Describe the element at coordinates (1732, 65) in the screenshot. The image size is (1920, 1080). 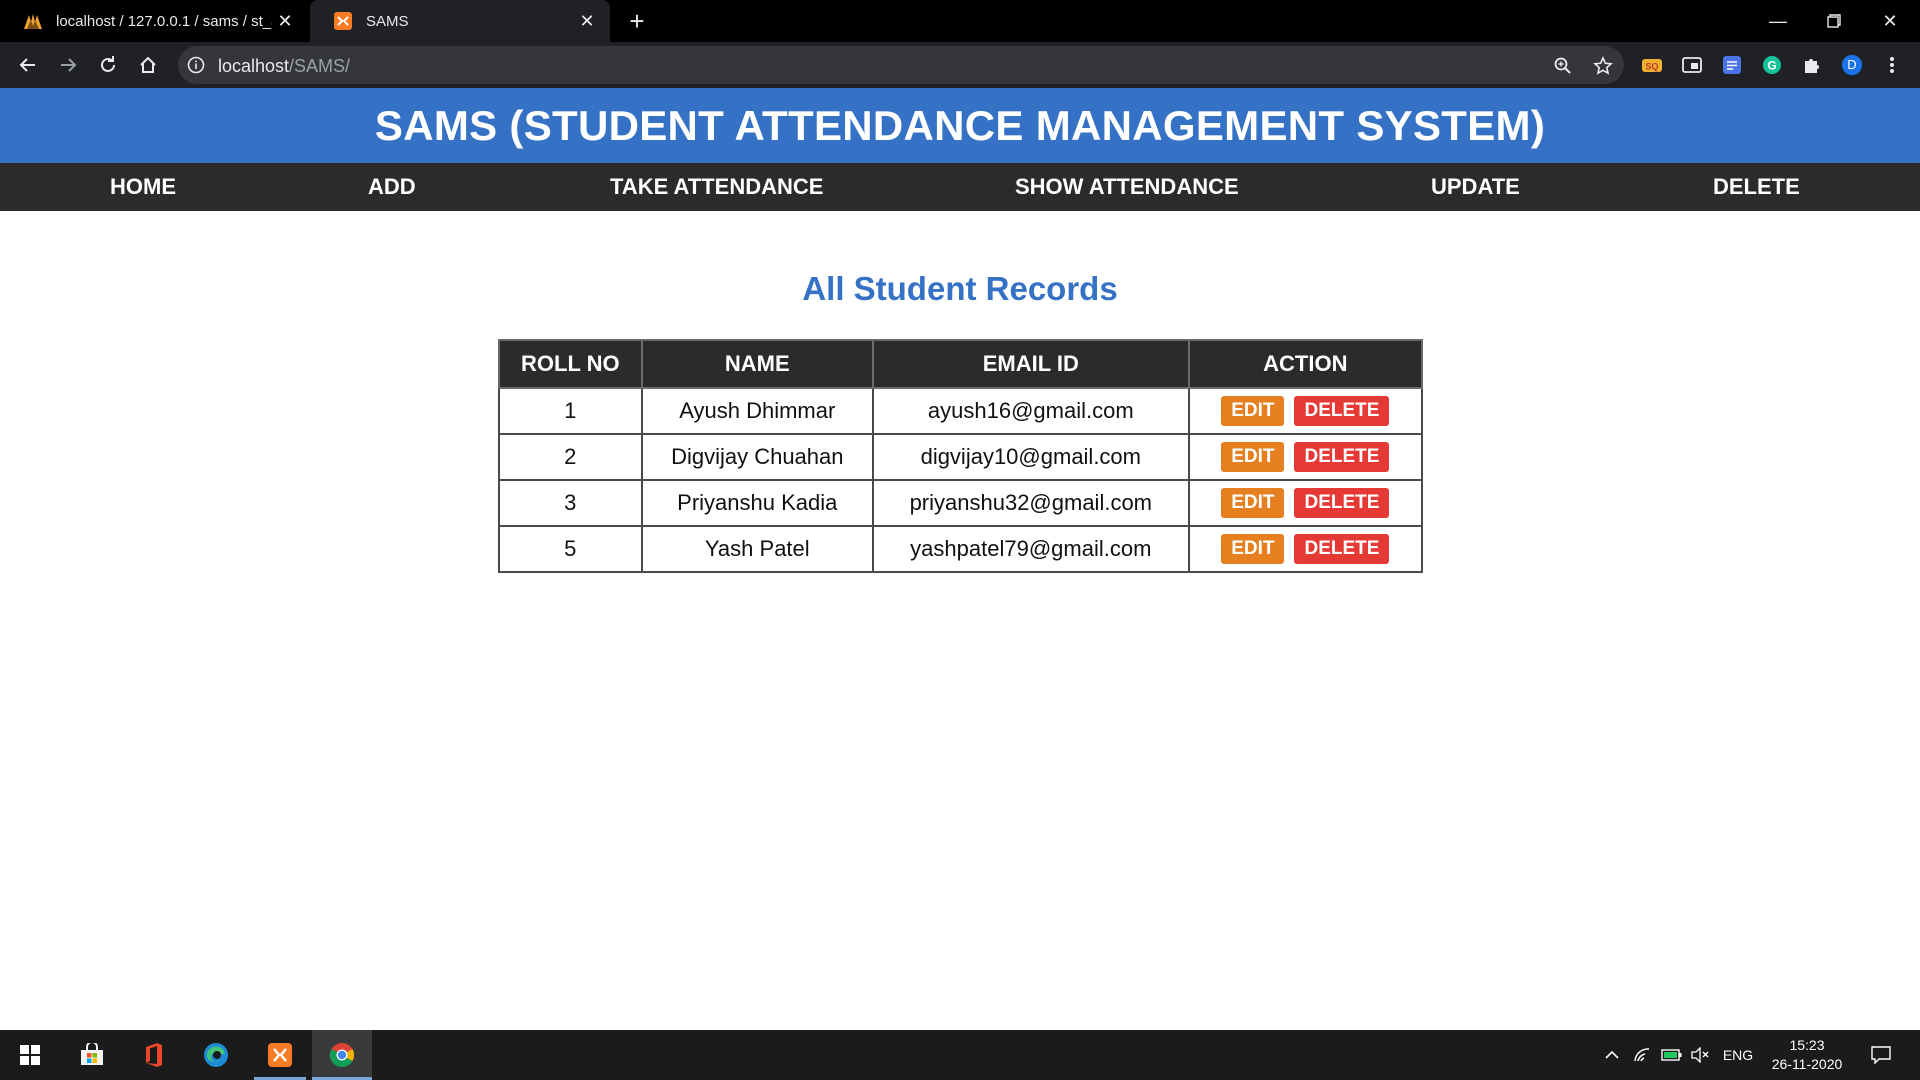
I see `notes-extension-icon` at that location.